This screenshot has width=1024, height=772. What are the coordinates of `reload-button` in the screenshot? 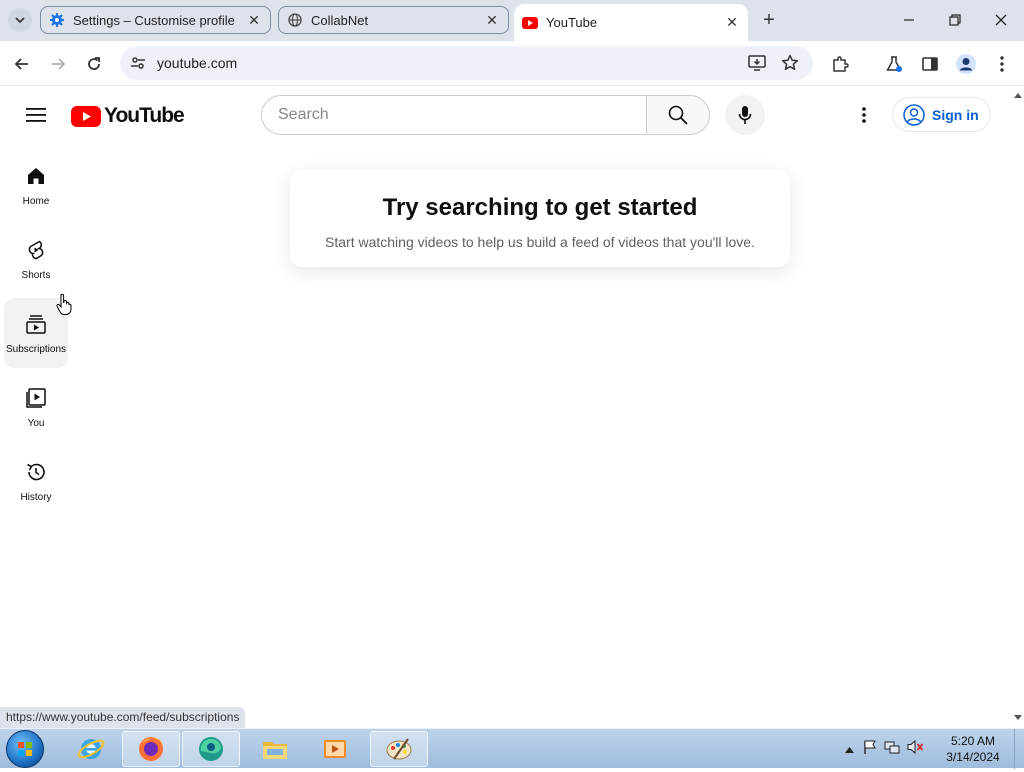 It's located at (94, 64).